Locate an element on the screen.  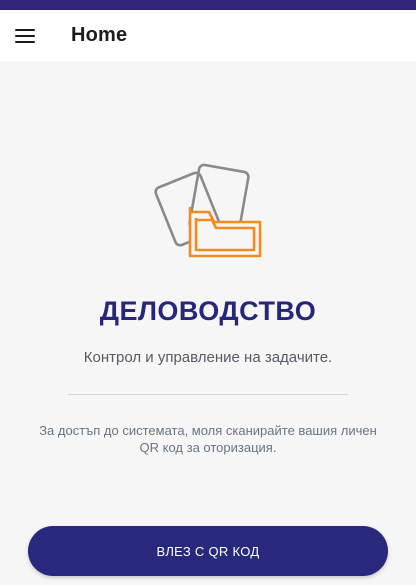
login-qr-button: ВЛЕЗ С QR КОД is located at coordinates (208, 551).